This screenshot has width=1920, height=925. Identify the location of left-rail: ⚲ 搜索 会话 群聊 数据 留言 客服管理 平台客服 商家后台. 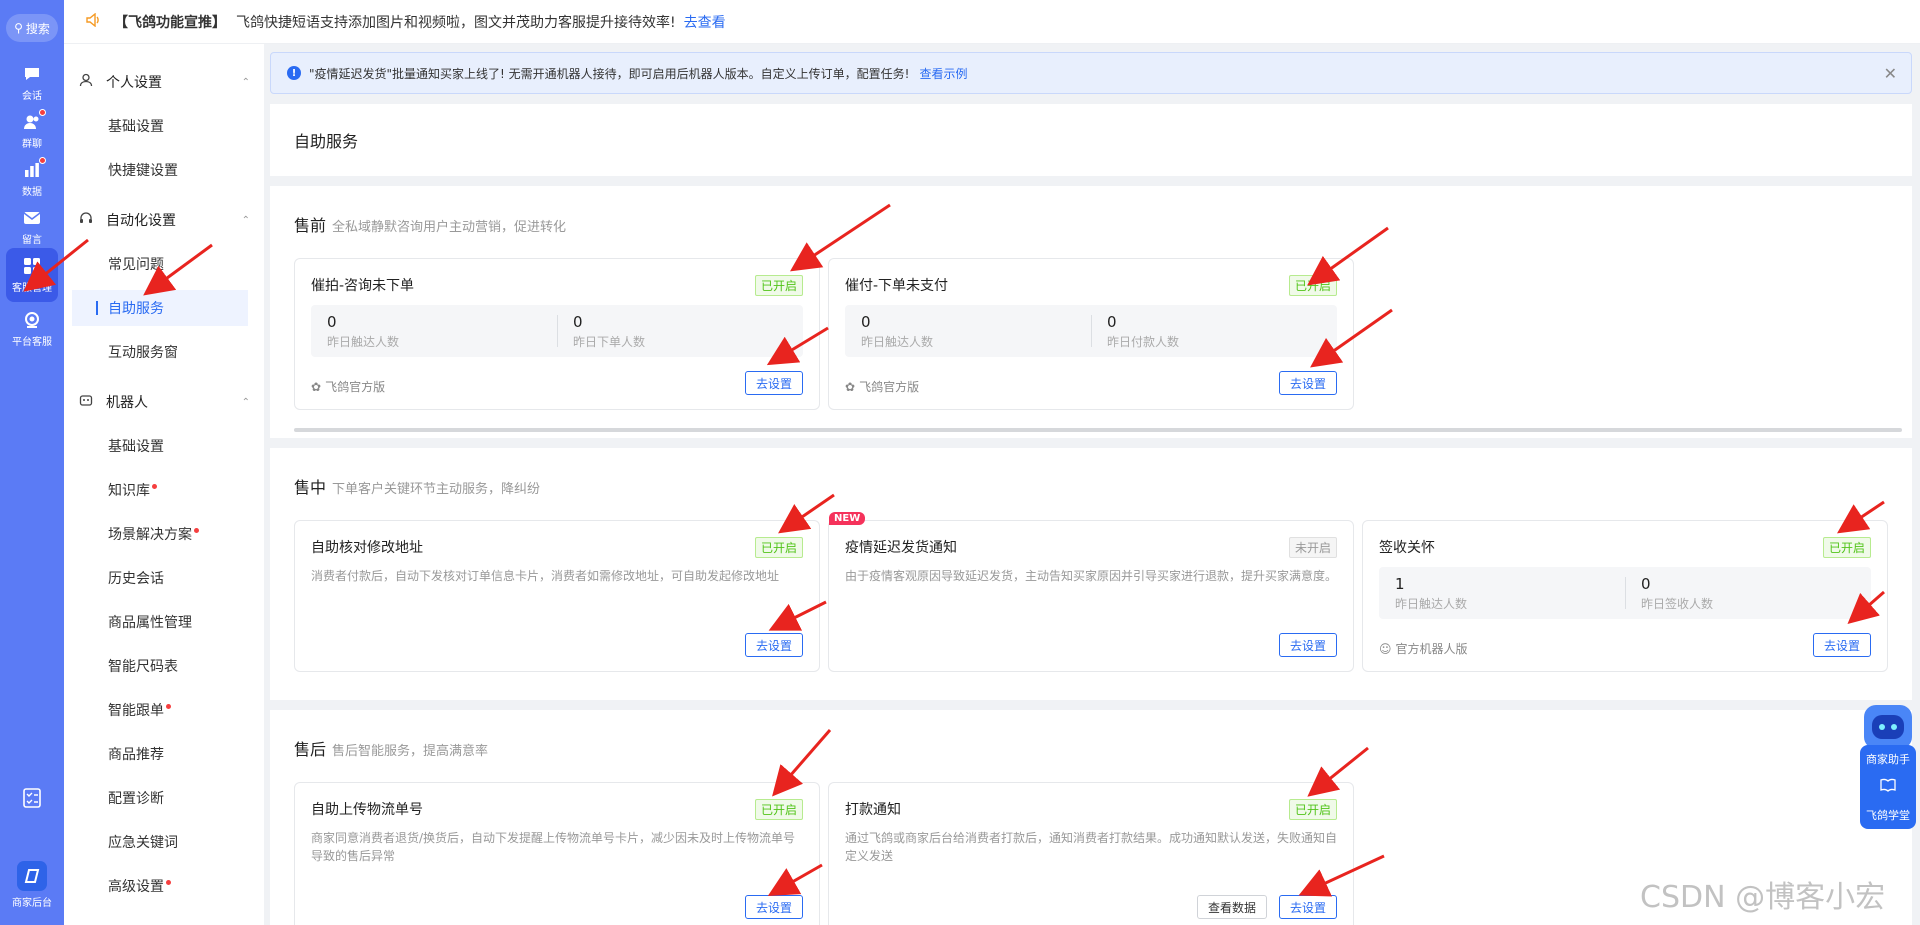
(32, 462).